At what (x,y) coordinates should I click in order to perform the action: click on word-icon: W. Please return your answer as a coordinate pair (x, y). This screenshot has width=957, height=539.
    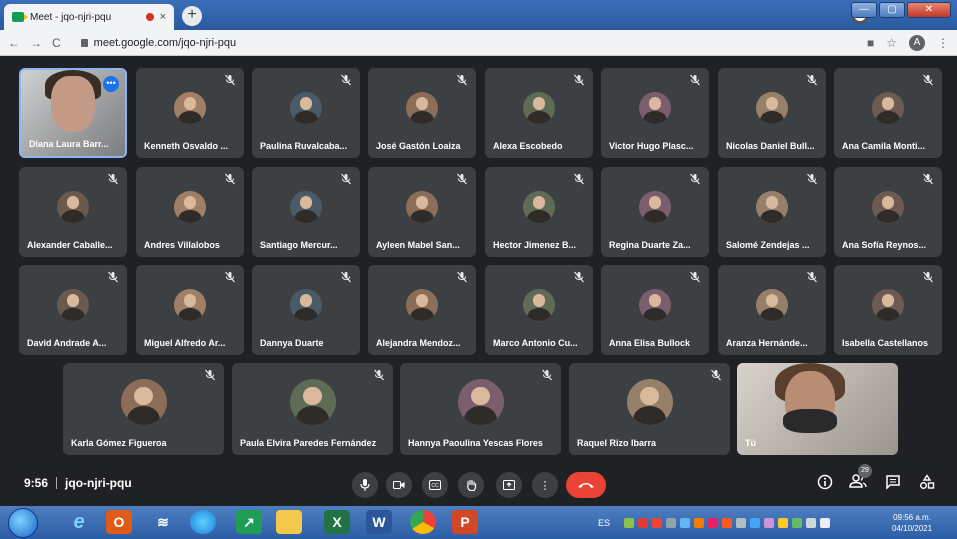
    Looking at the image, I should click on (379, 522).